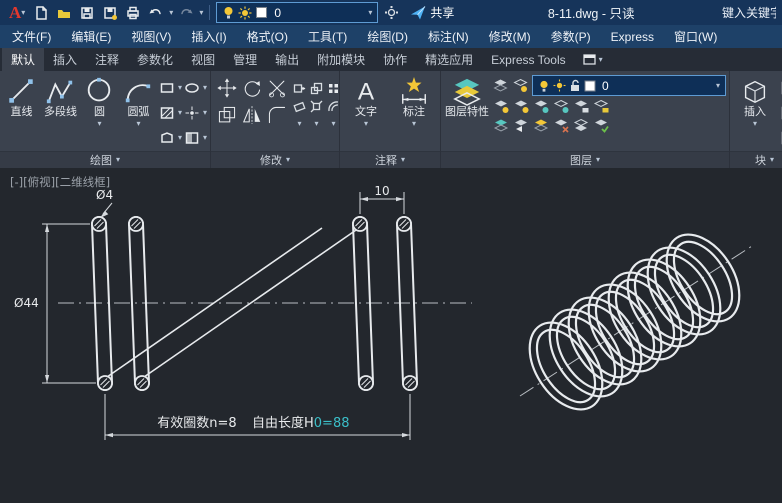 The image size is (782, 503). Describe the element at coordinates (632, 36) in the screenshot. I see `menu-item-express: Express` at that location.